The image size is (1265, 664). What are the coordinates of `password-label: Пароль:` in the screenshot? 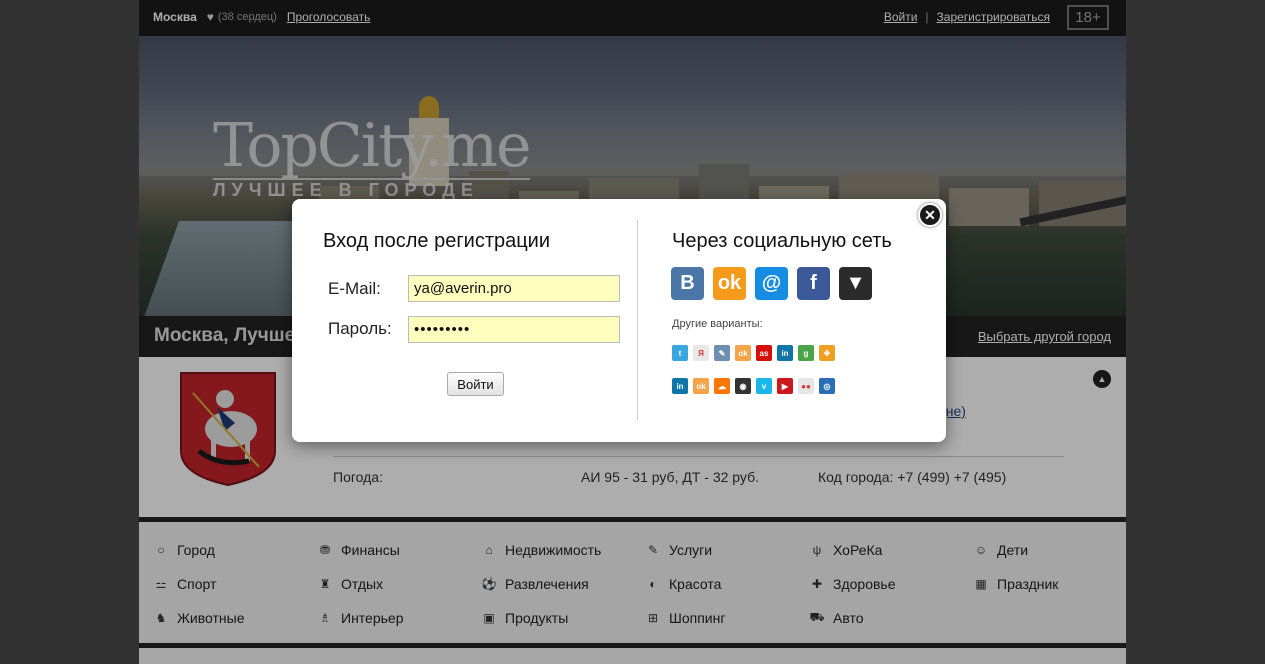 It's located at (360, 328).